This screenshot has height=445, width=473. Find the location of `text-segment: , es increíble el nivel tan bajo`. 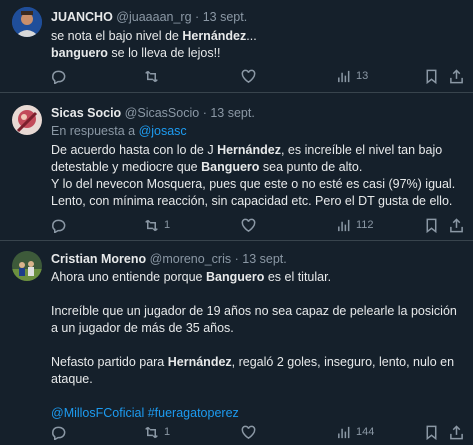

text-segment: , es increíble el nivel tan bajo is located at coordinates (361, 150).